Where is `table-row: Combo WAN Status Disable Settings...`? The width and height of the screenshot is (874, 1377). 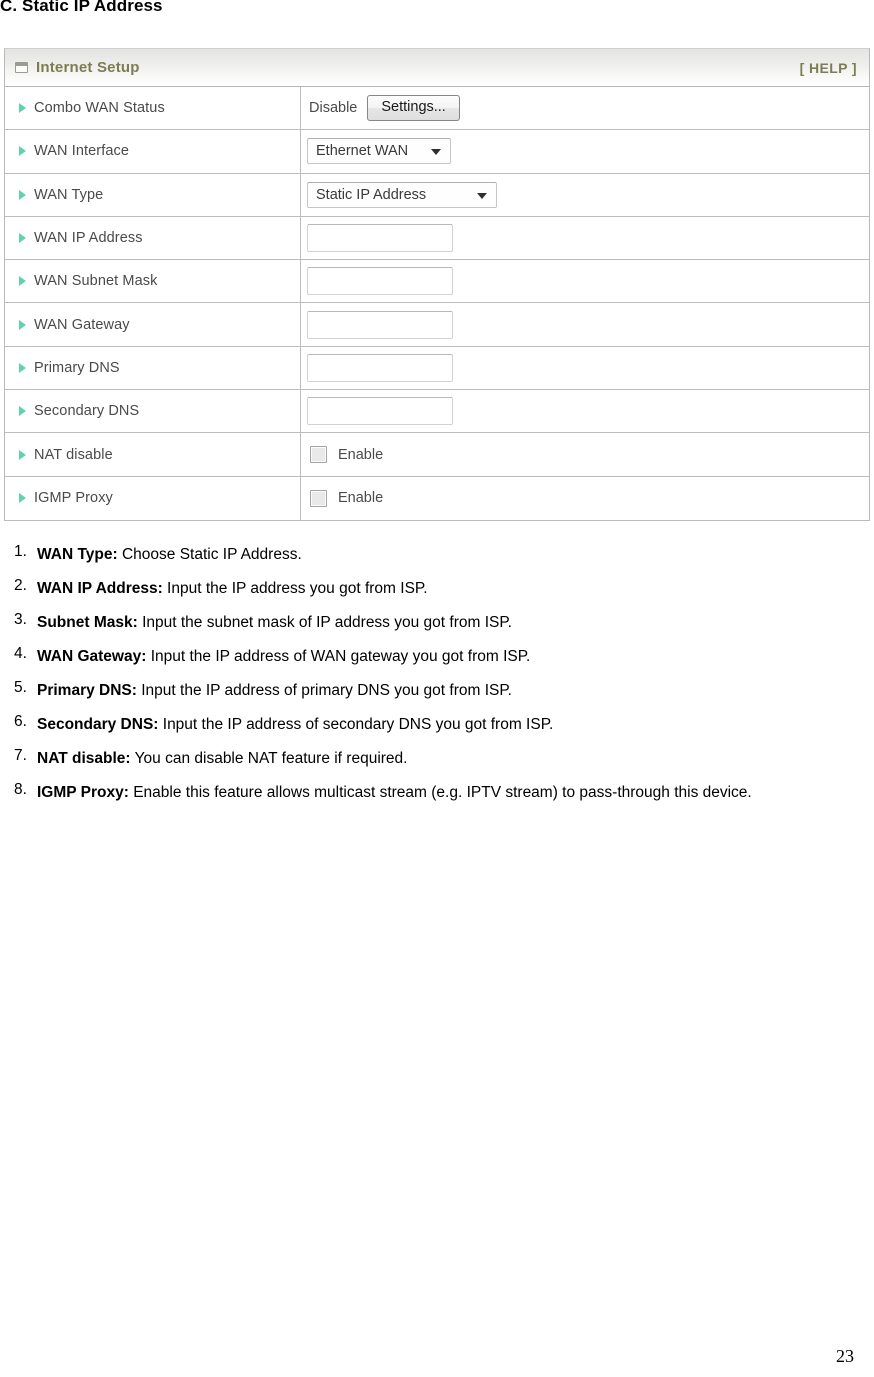
table-row: Combo WAN Status Disable Settings... is located at coordinates (437, 109).